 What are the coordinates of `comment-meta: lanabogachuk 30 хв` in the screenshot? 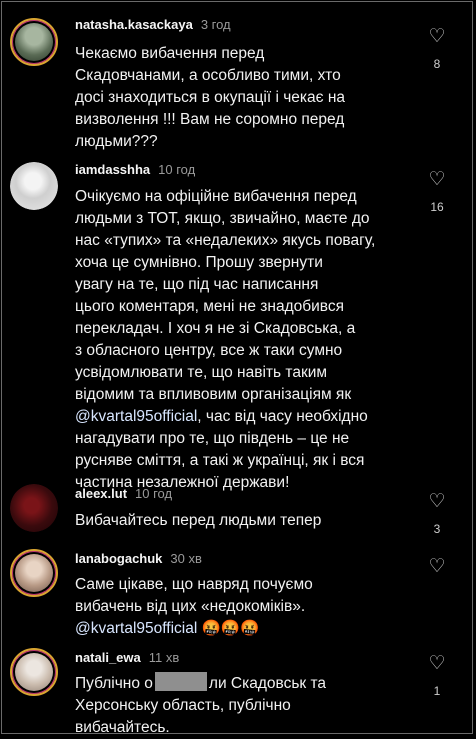 It's located at (138, 558).